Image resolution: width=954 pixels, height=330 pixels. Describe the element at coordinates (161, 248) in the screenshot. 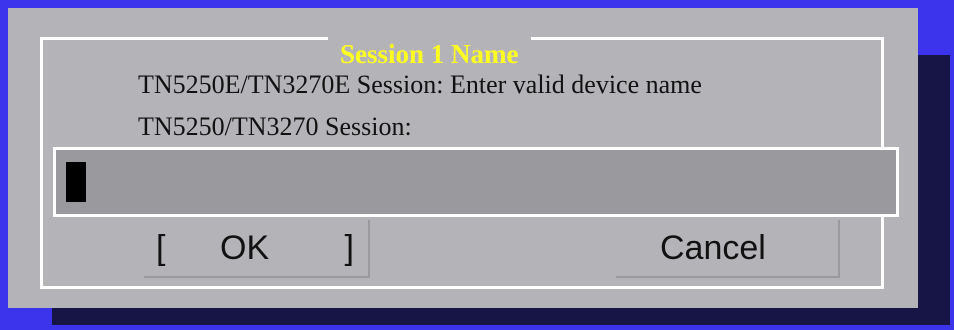

I see `ok-bracket-left: [` at that location.